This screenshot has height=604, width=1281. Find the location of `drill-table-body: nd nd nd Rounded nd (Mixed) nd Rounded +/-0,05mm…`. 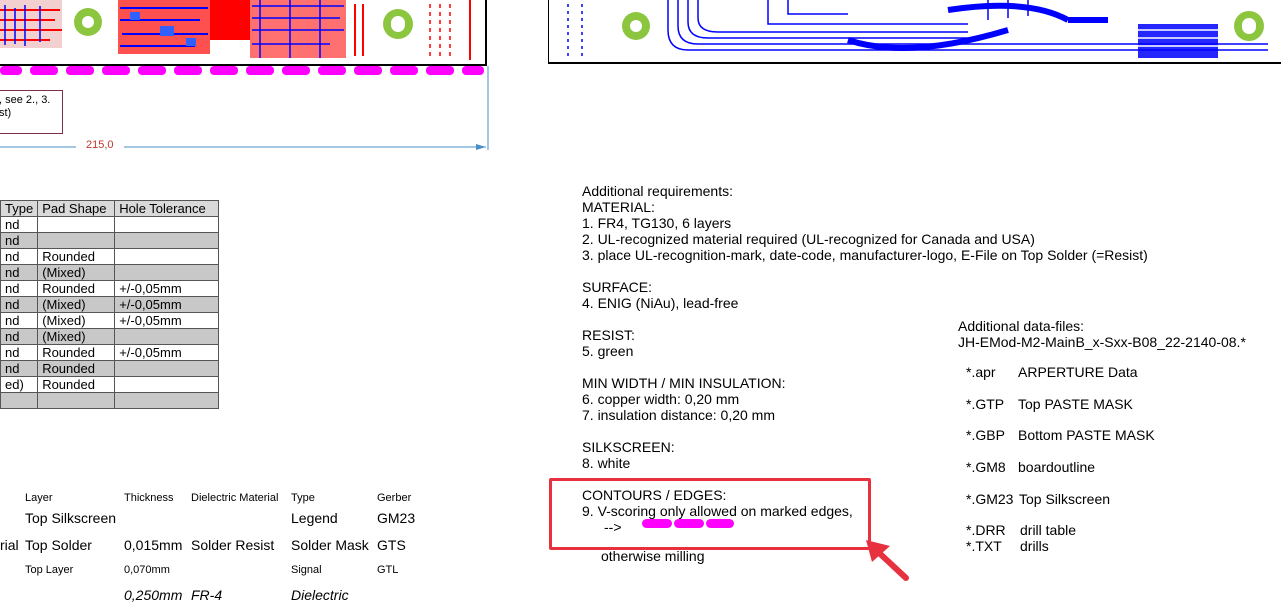

drill-table-body: nd nd nd Rounded nd (Mixed) nd Rounded +/-0,05mm… is located at coordinates (110, 312).